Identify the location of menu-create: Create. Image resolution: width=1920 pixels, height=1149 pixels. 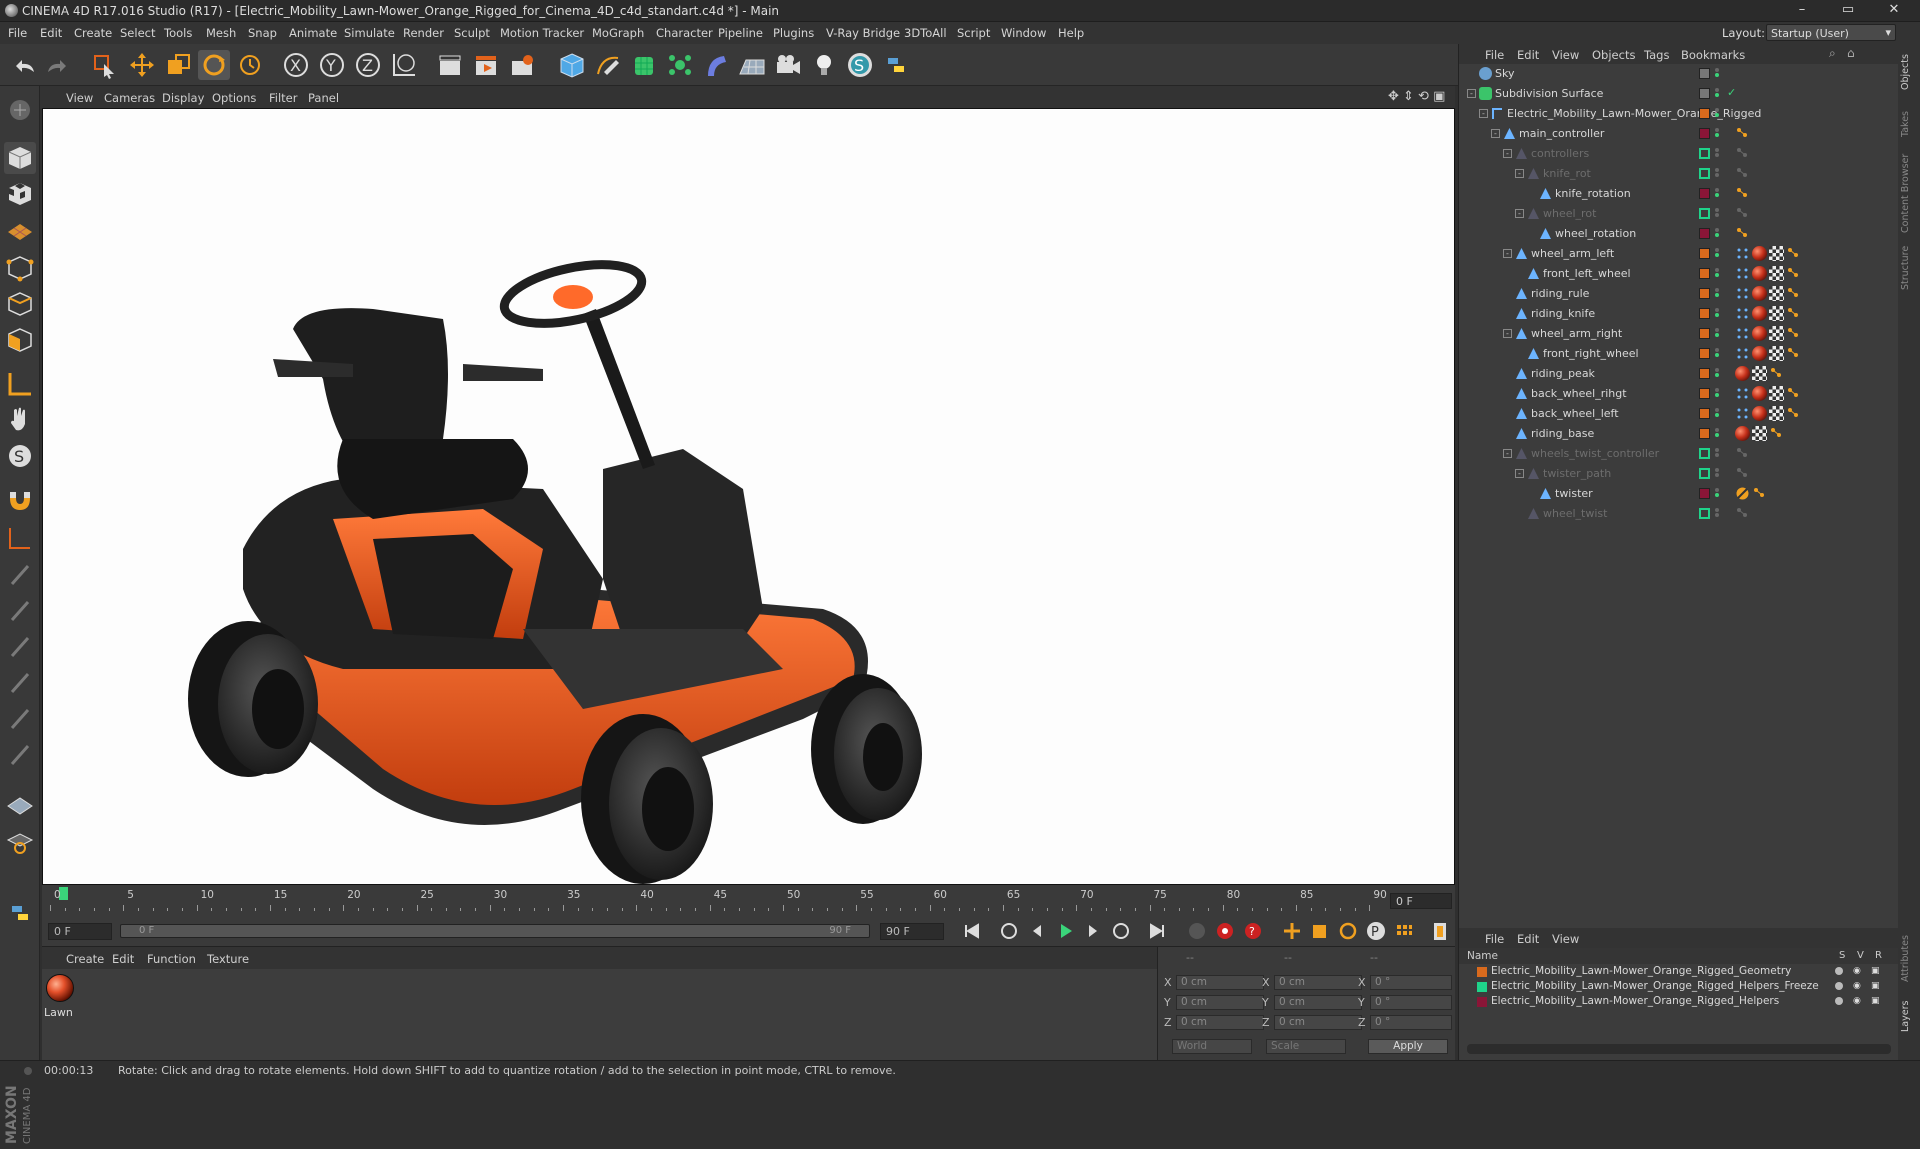
(93, 33).